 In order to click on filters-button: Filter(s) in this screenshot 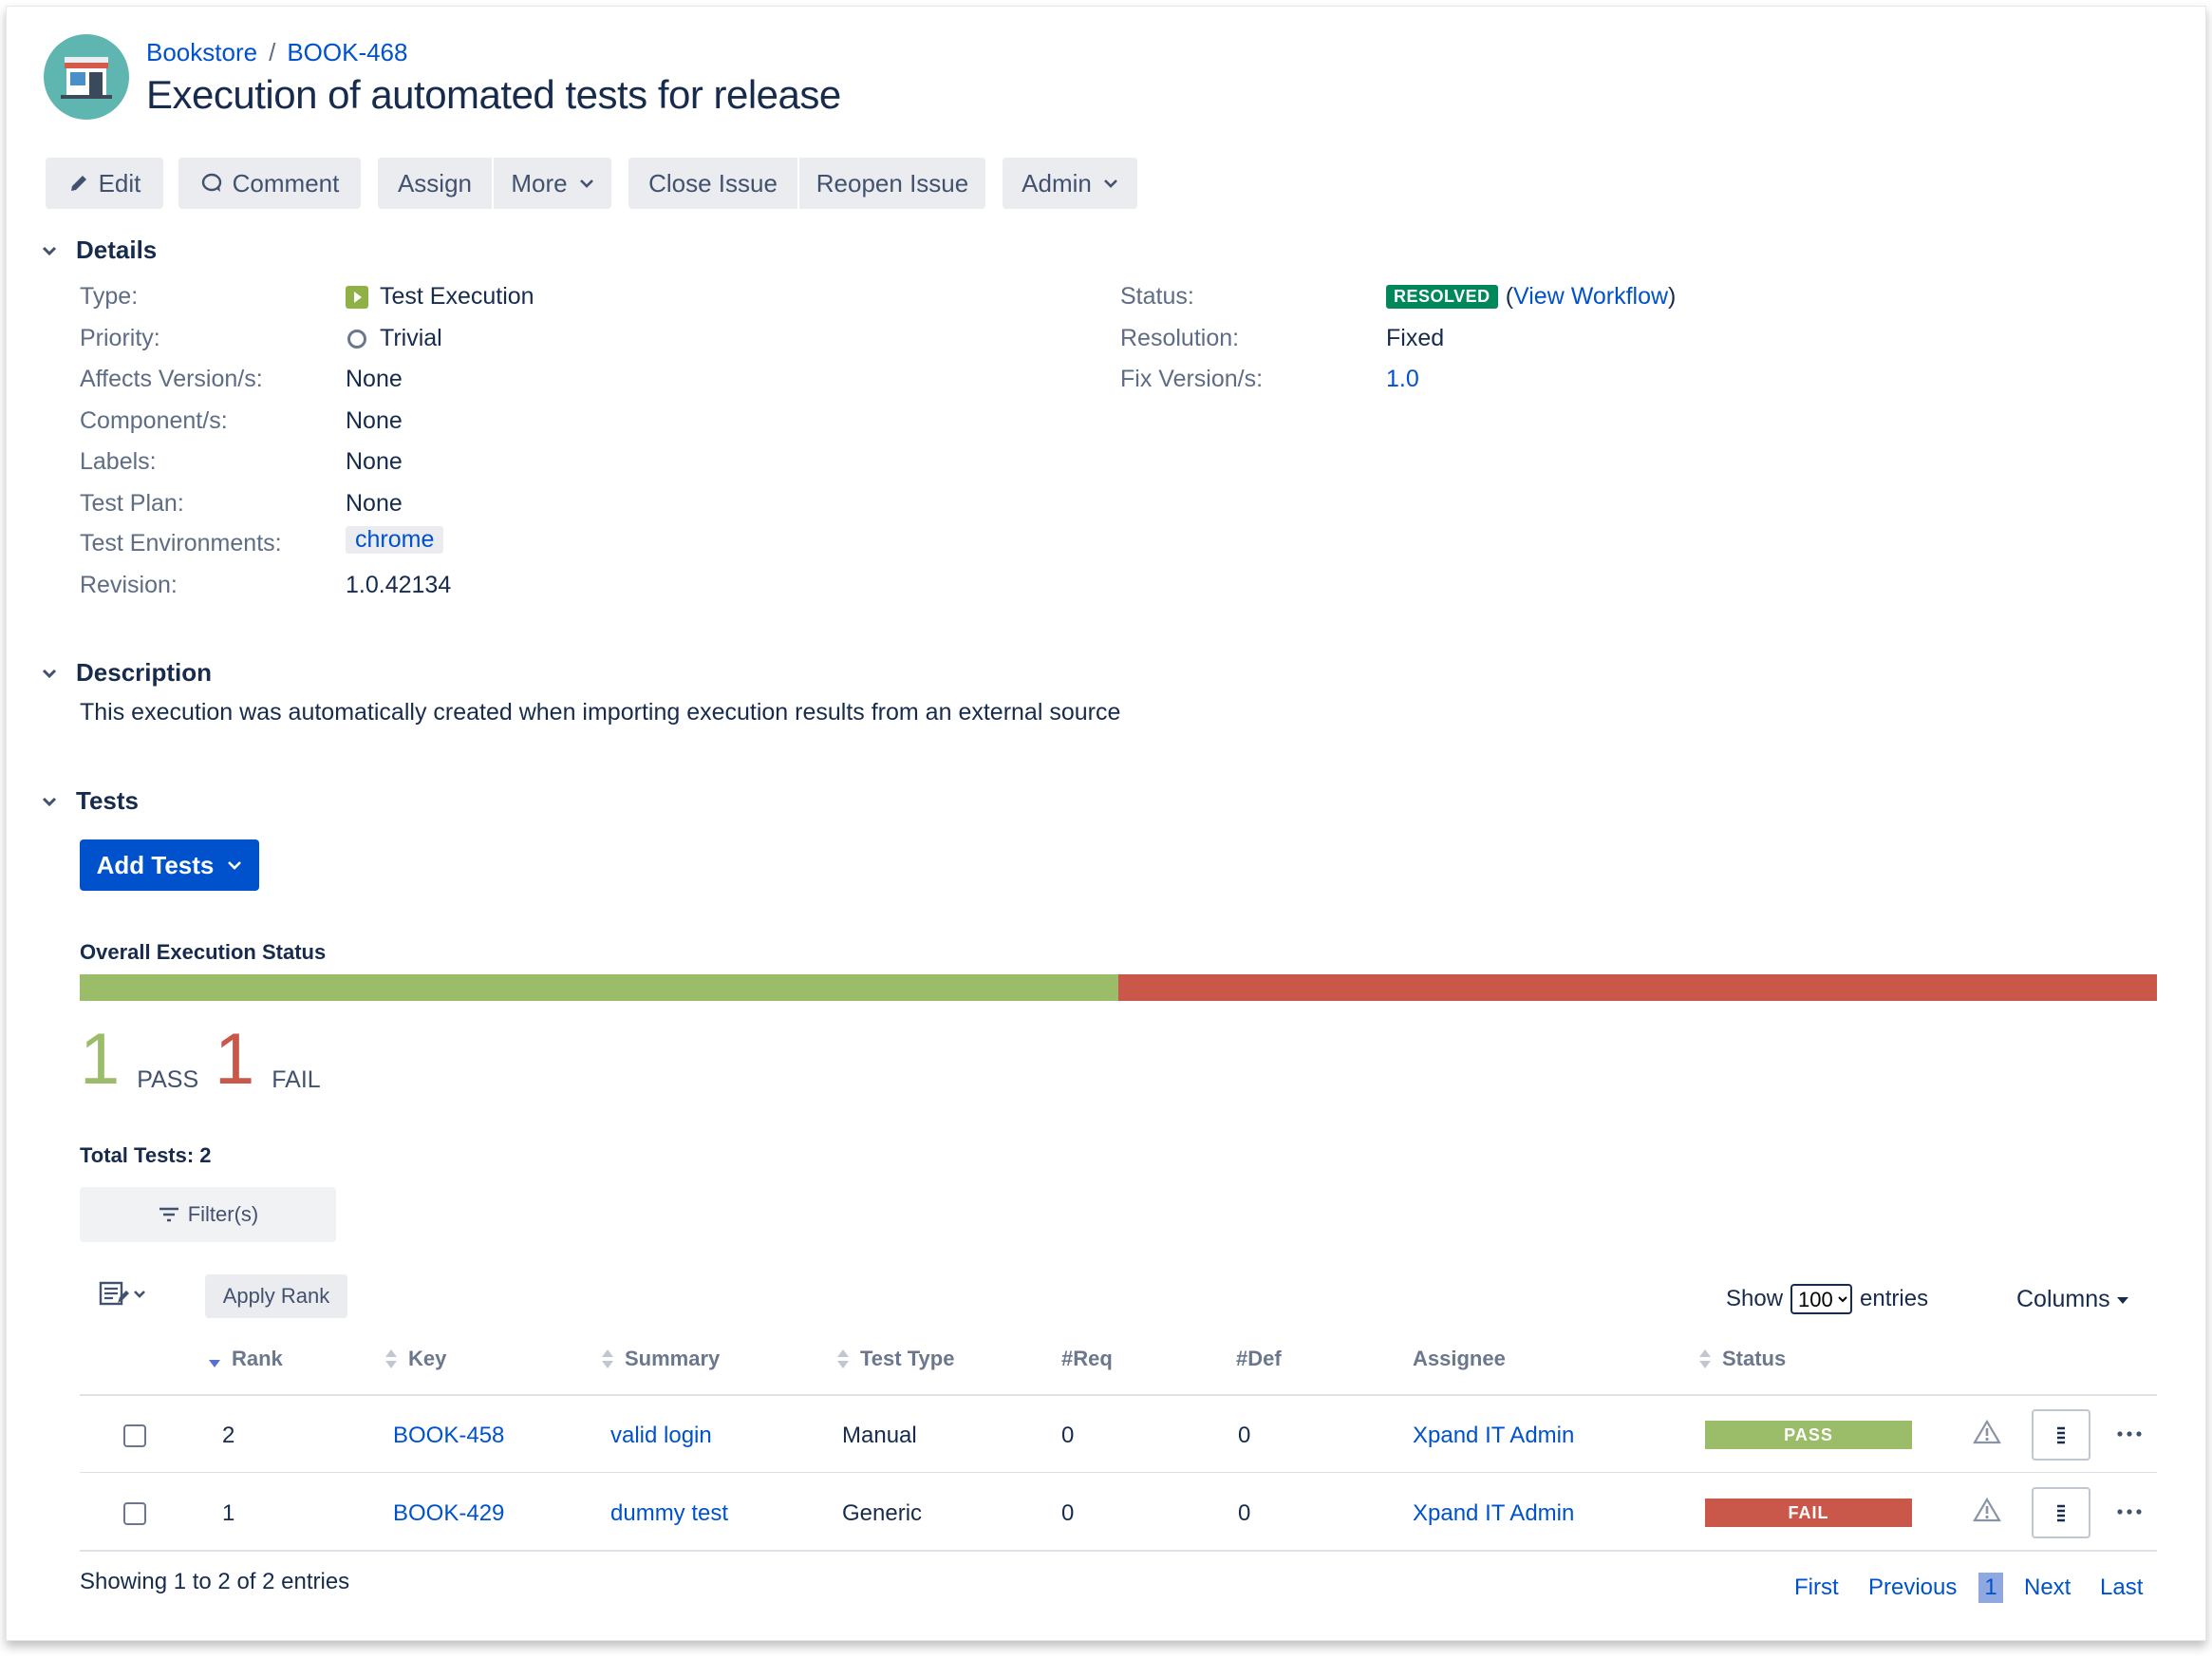, I will do `click(208, 1214)`.